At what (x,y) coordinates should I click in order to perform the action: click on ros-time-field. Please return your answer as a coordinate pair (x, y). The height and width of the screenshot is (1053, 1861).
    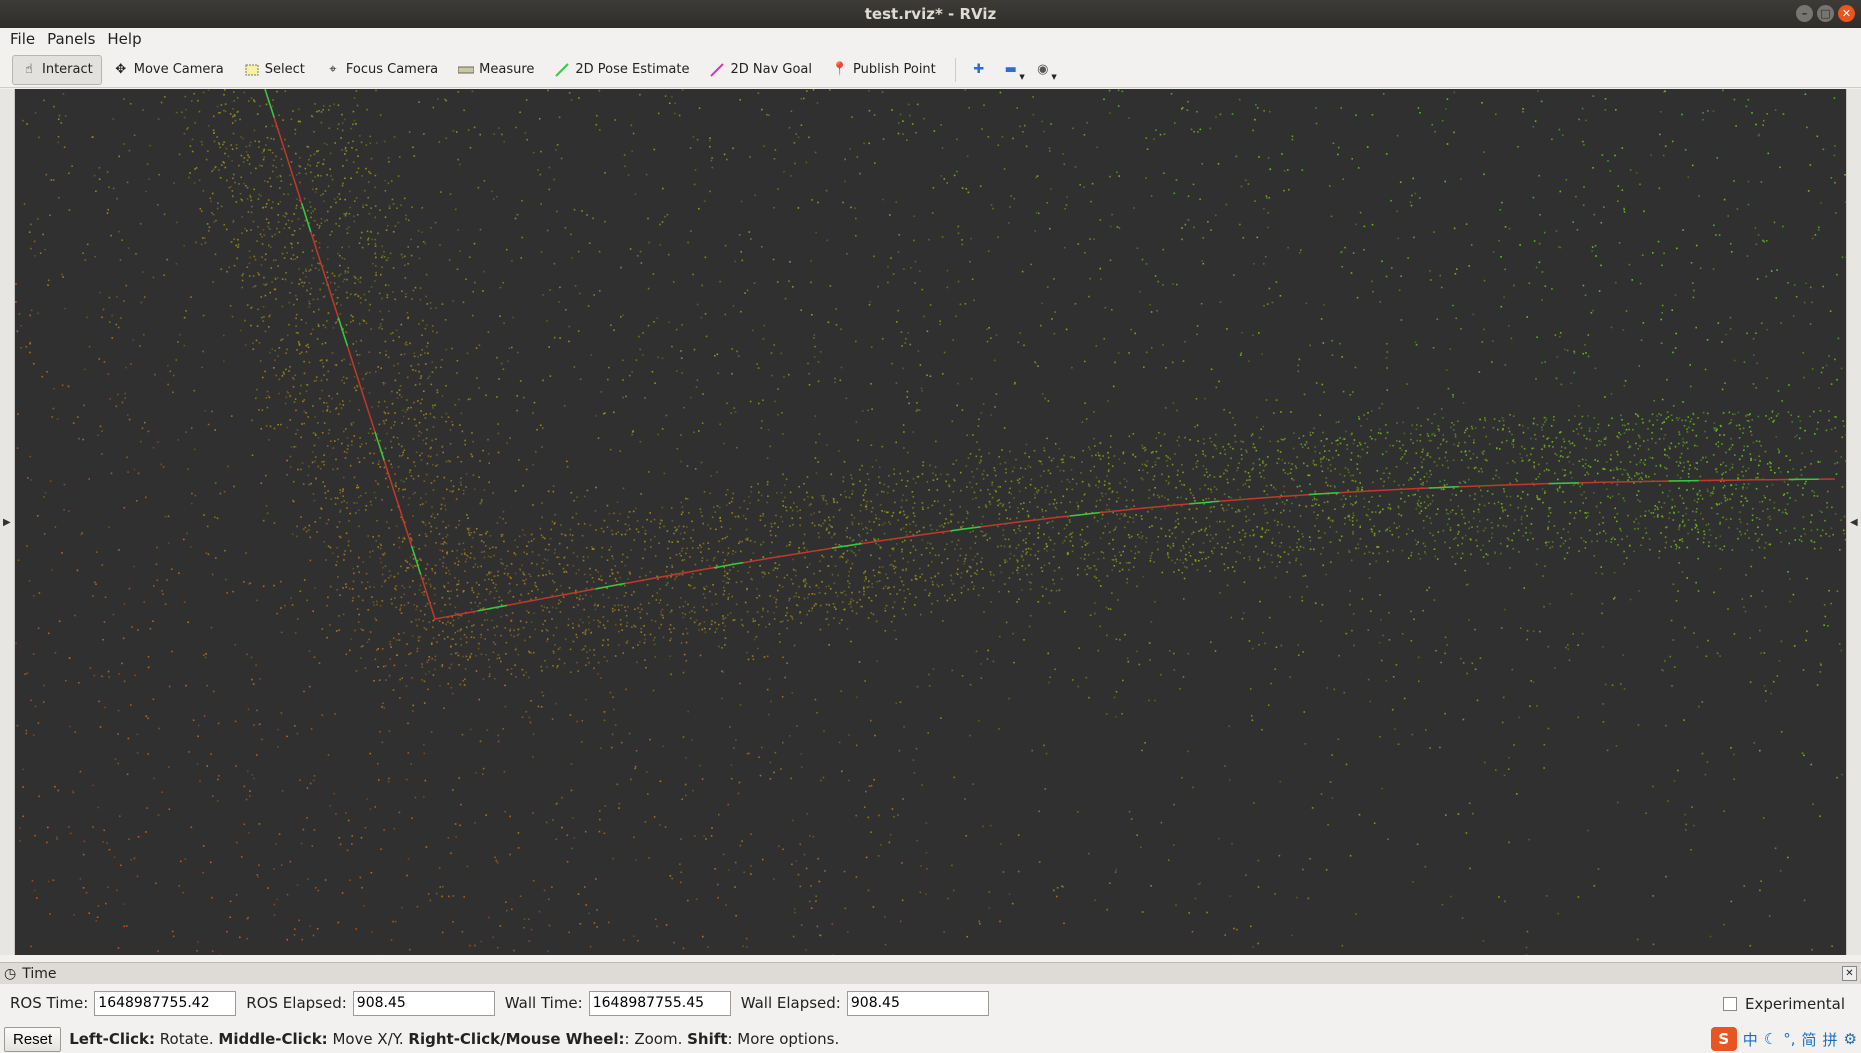
    Looking at the image, I should click on (165, 1003).